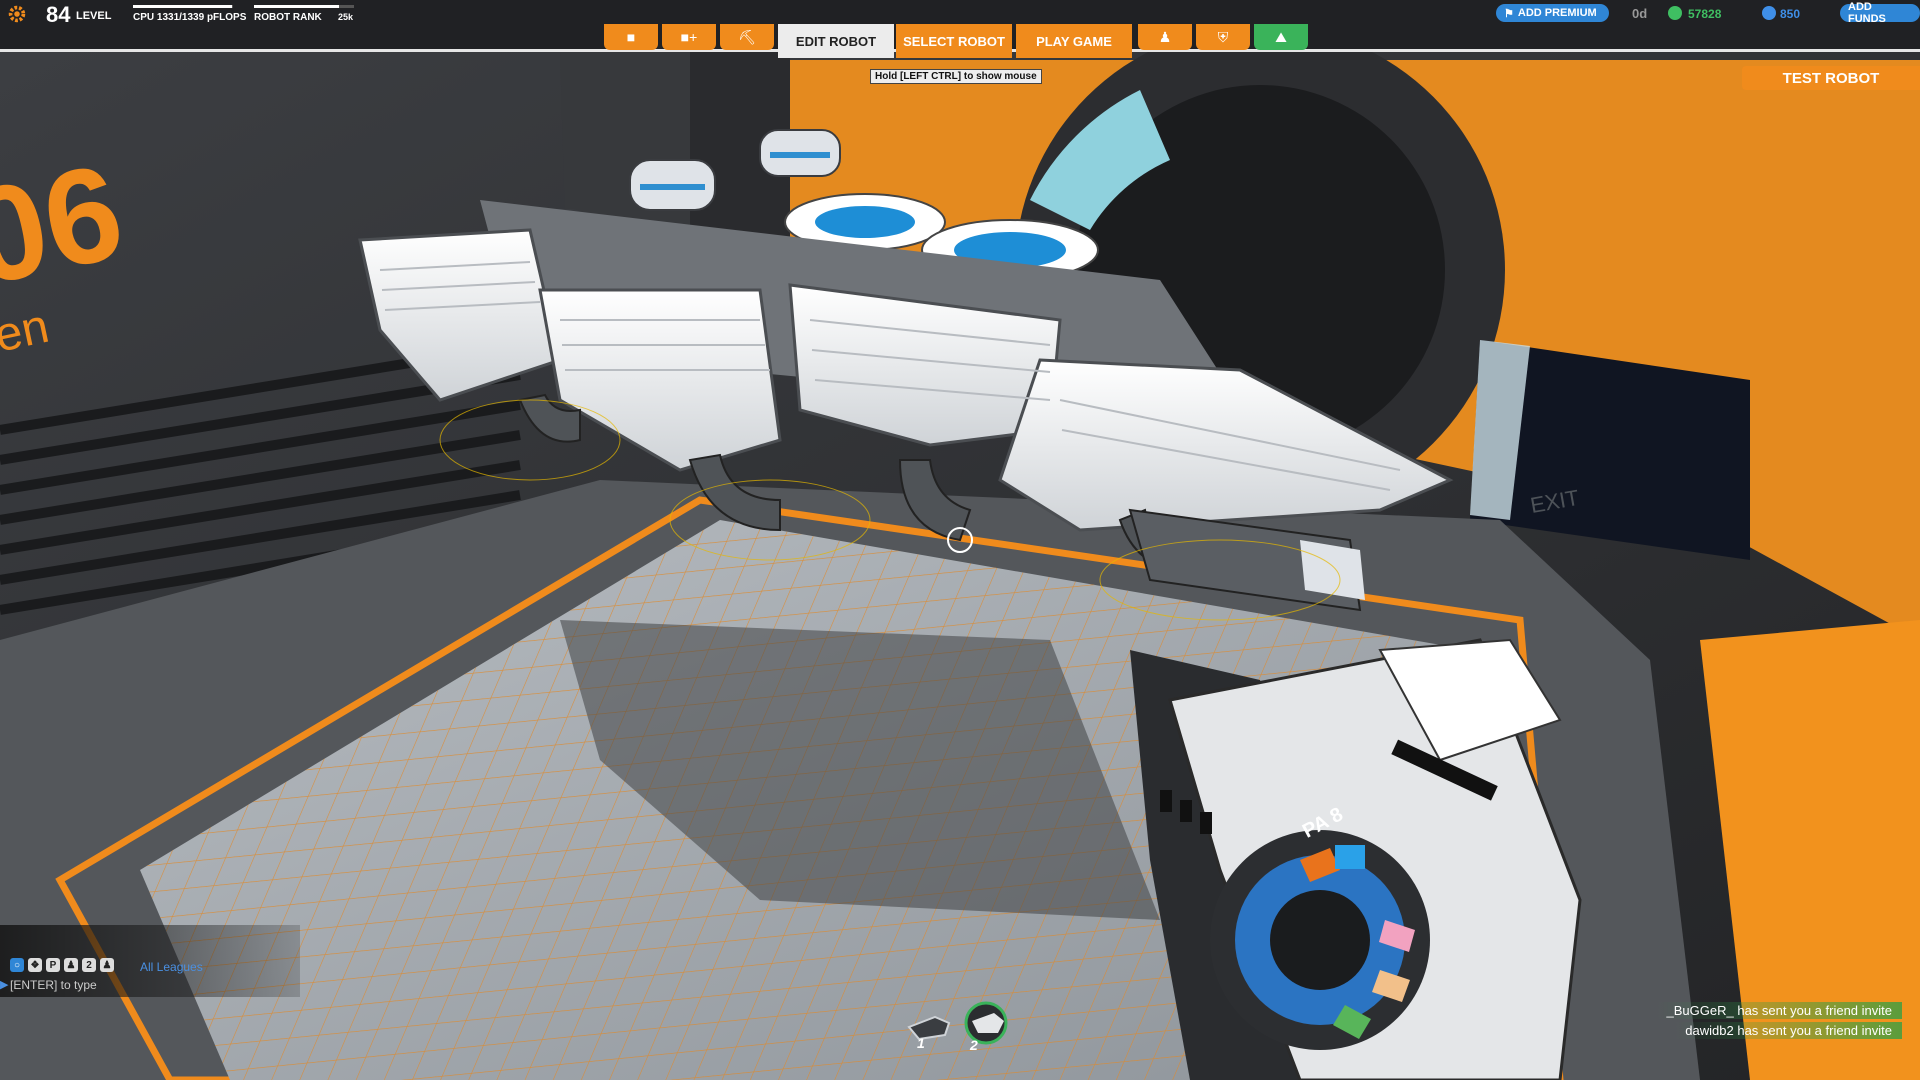 Image resolution: width=1920 pixels, height=1080 pixels. I want to click on group-icon: 2, so click(89, 965).